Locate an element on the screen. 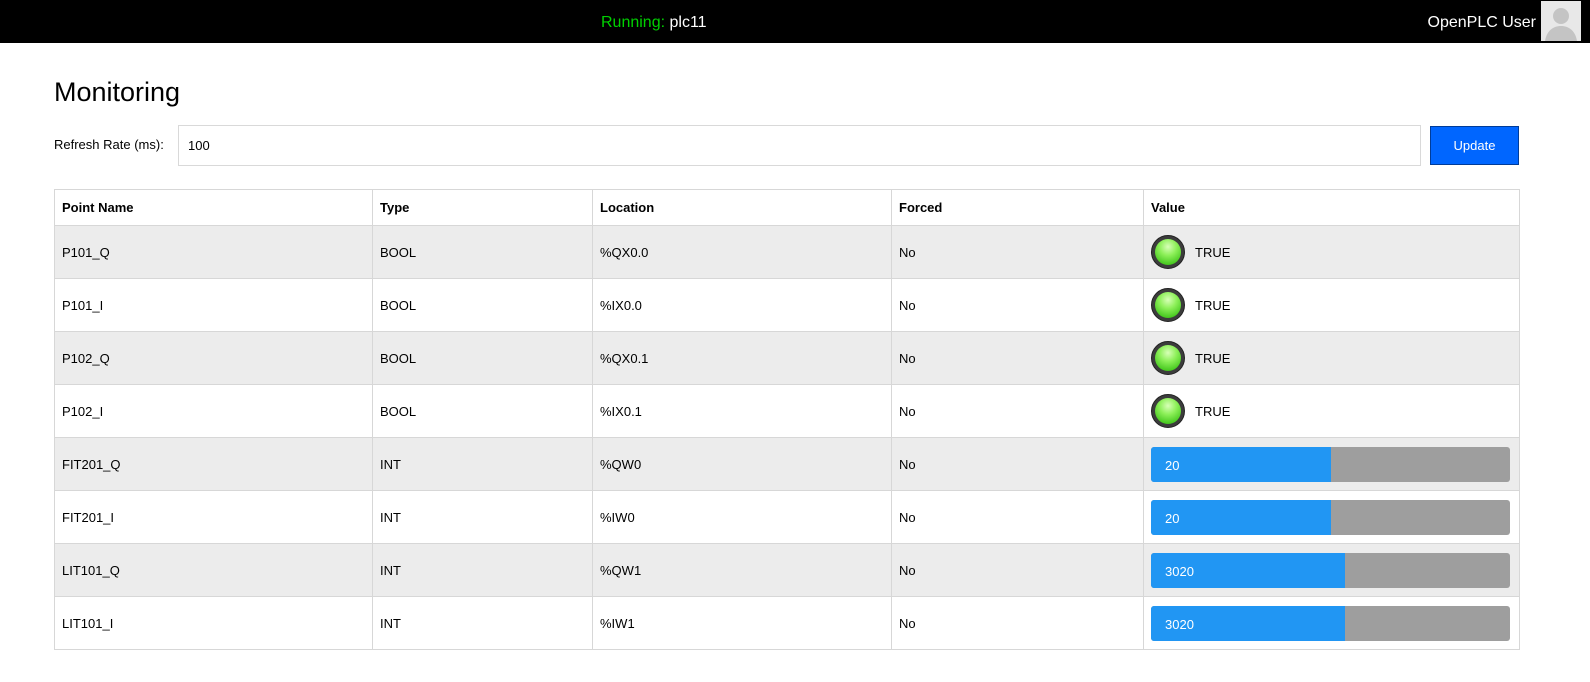 This screenshot has width=1590, height=682. point-name: LIT101_I is located at coordinates (213, 623).